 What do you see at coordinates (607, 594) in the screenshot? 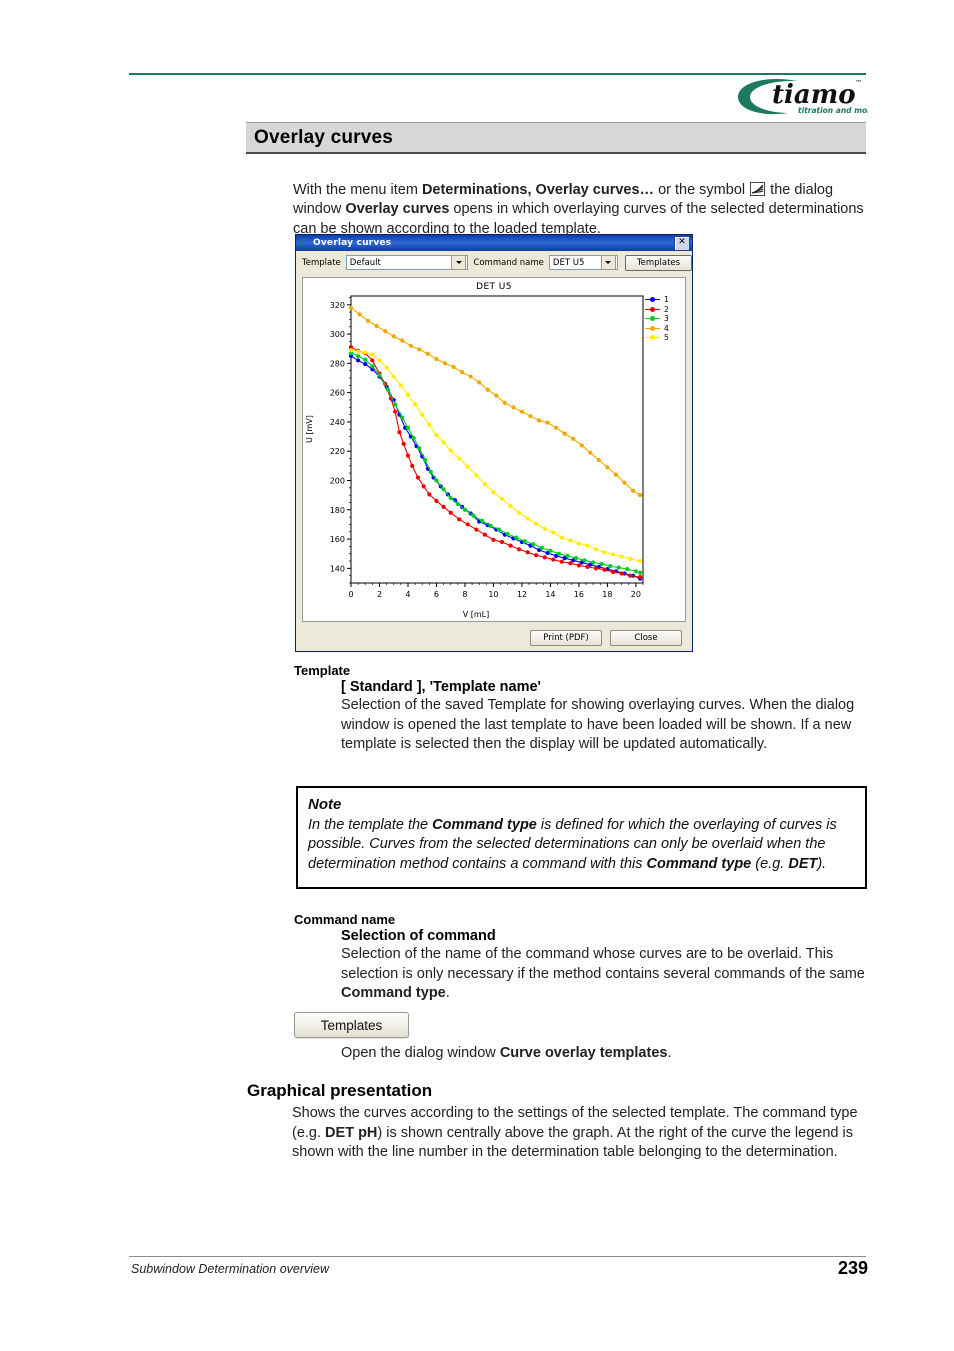
I see `svg-text: 18` at bounding box center [607, 594].